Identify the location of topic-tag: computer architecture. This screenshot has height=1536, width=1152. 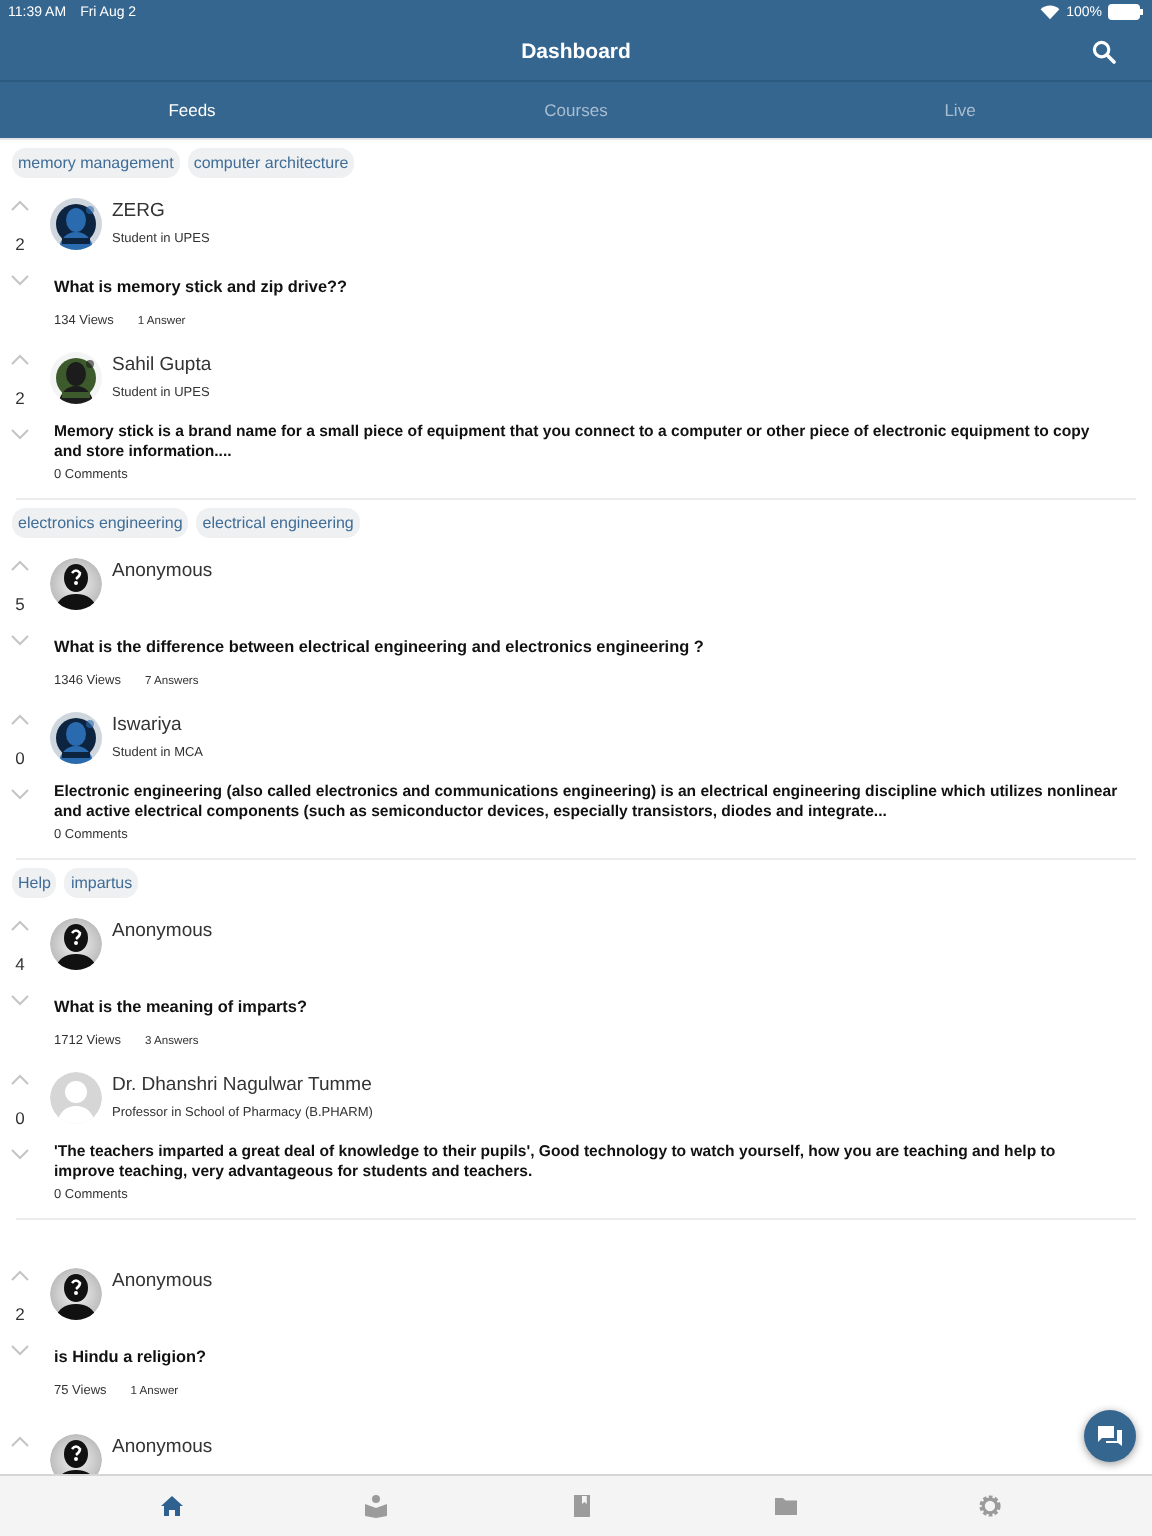
(271, 163).